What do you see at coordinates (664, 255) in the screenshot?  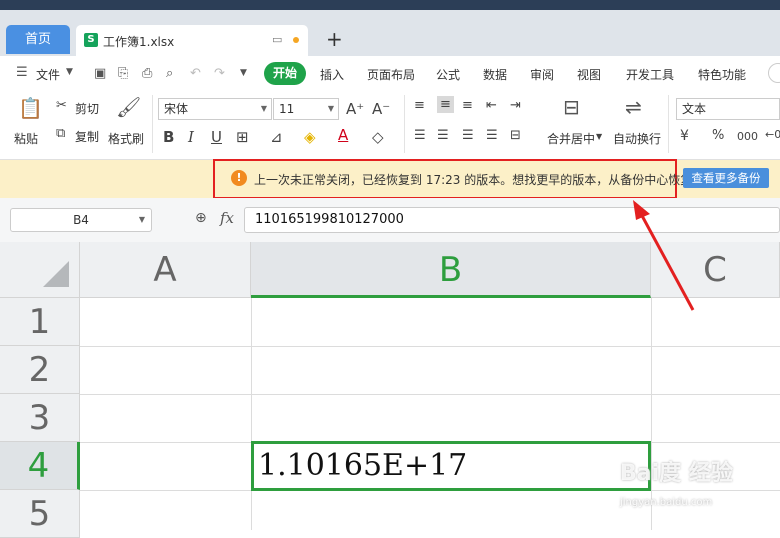 I see `annotation-arrow` at bounding box center [664, 255].